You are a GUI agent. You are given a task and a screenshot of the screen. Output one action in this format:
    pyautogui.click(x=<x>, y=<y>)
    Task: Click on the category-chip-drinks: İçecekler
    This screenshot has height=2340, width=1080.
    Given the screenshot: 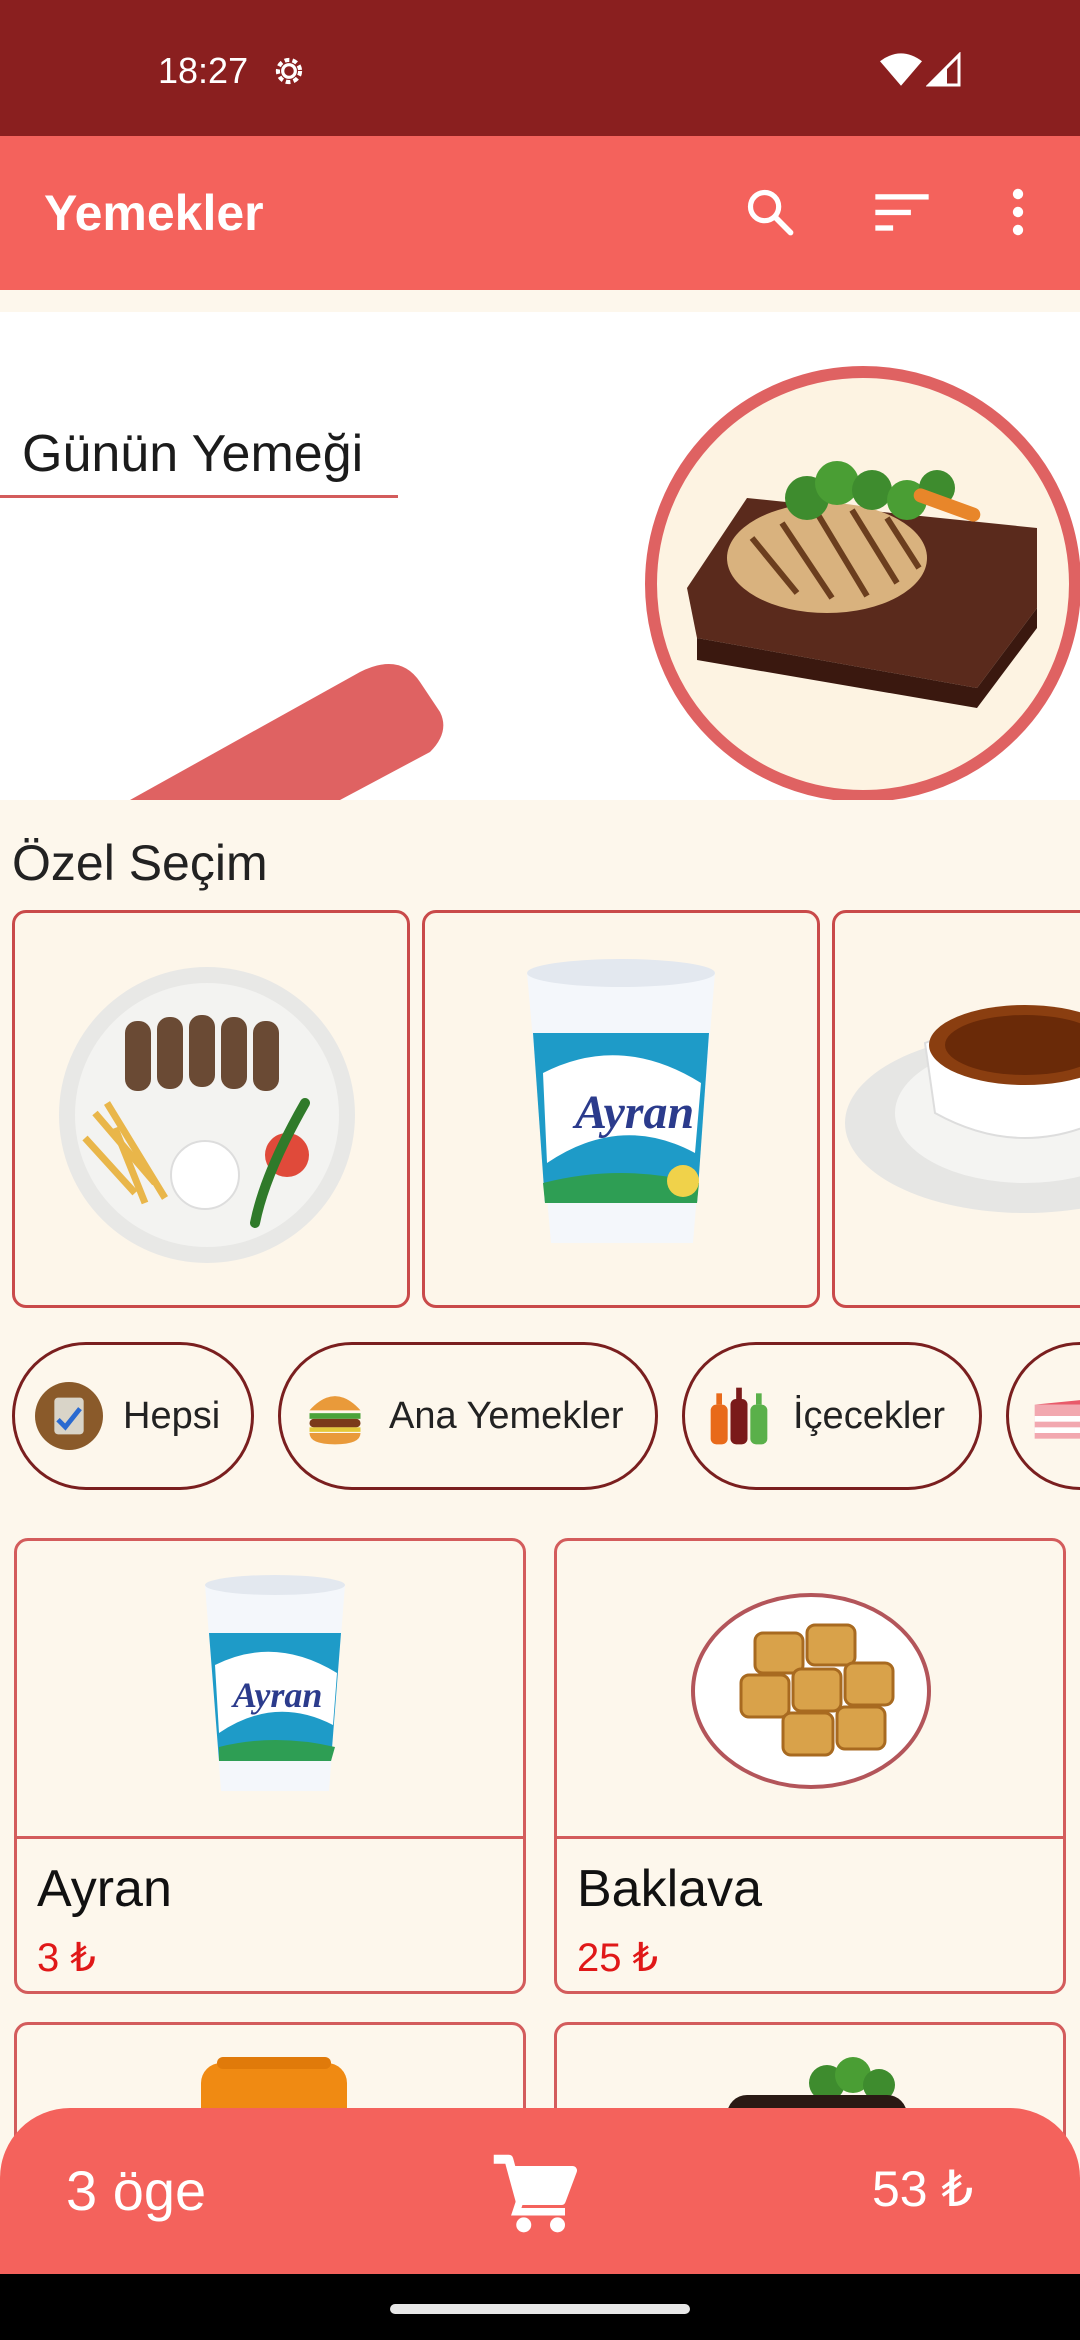 What is the action you would take?
    pyautogui.click(x=832, y=1416)
    